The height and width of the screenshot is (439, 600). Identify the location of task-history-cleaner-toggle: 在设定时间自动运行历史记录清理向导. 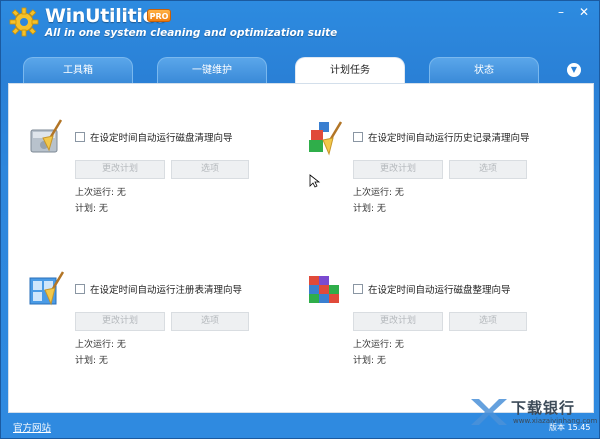
(441, 137).